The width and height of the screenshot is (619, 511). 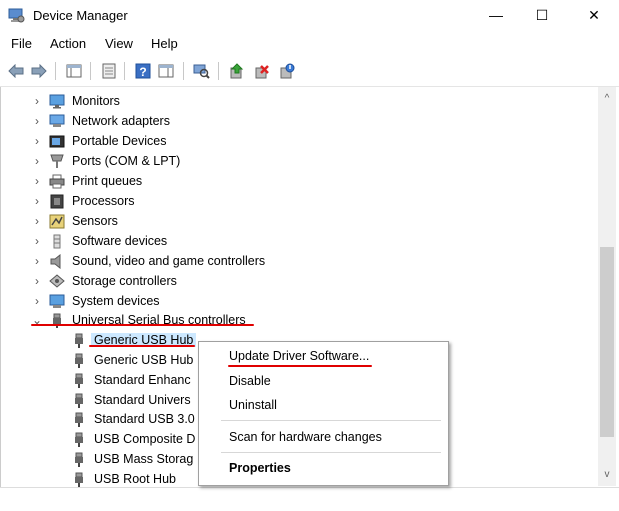 I want to click on tree-item-system-devices: › System devices, so click(x=300, y=301).